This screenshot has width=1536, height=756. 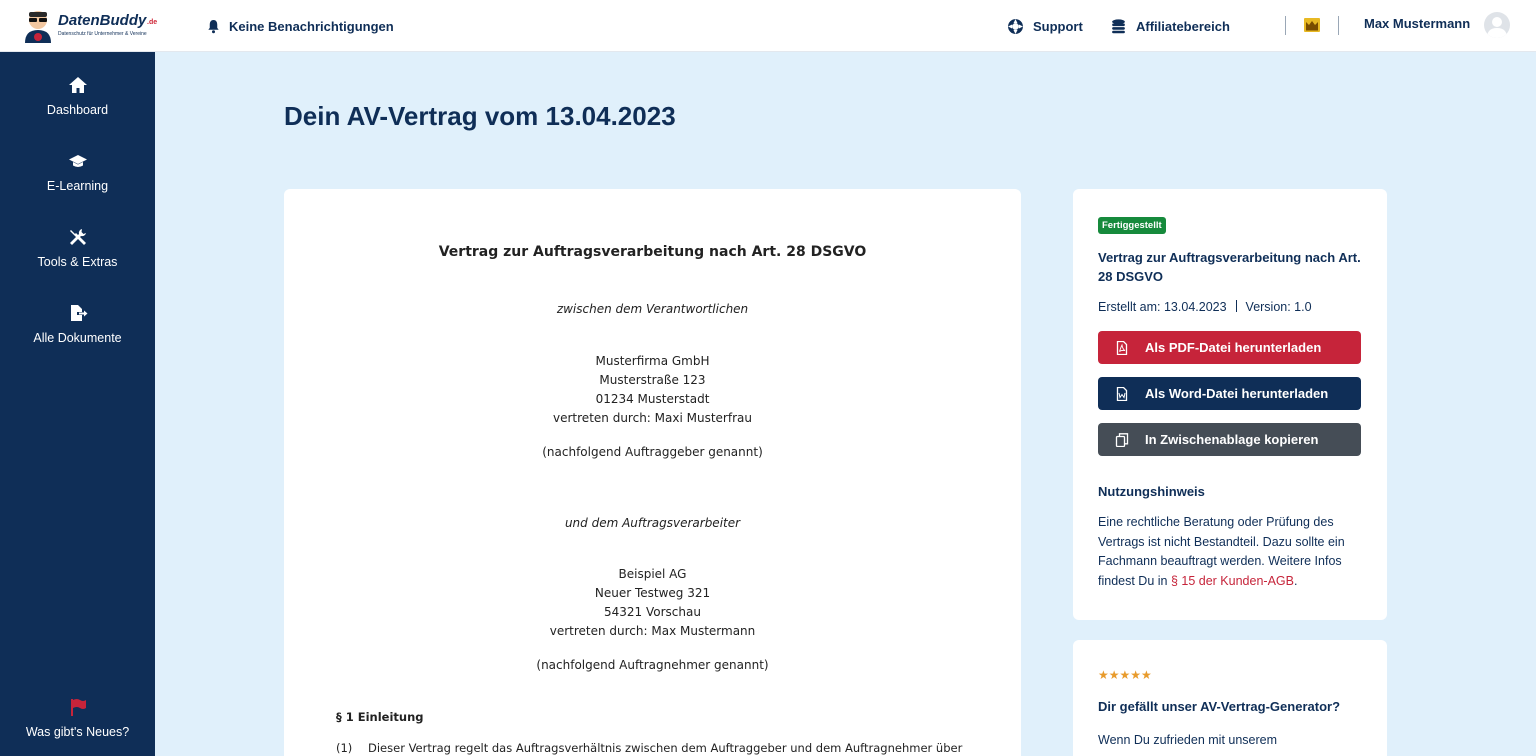 I want to click on rating-heading: Dir gefällt unser AV-Vertrag-Generator?, so click(x=1219, y=706).